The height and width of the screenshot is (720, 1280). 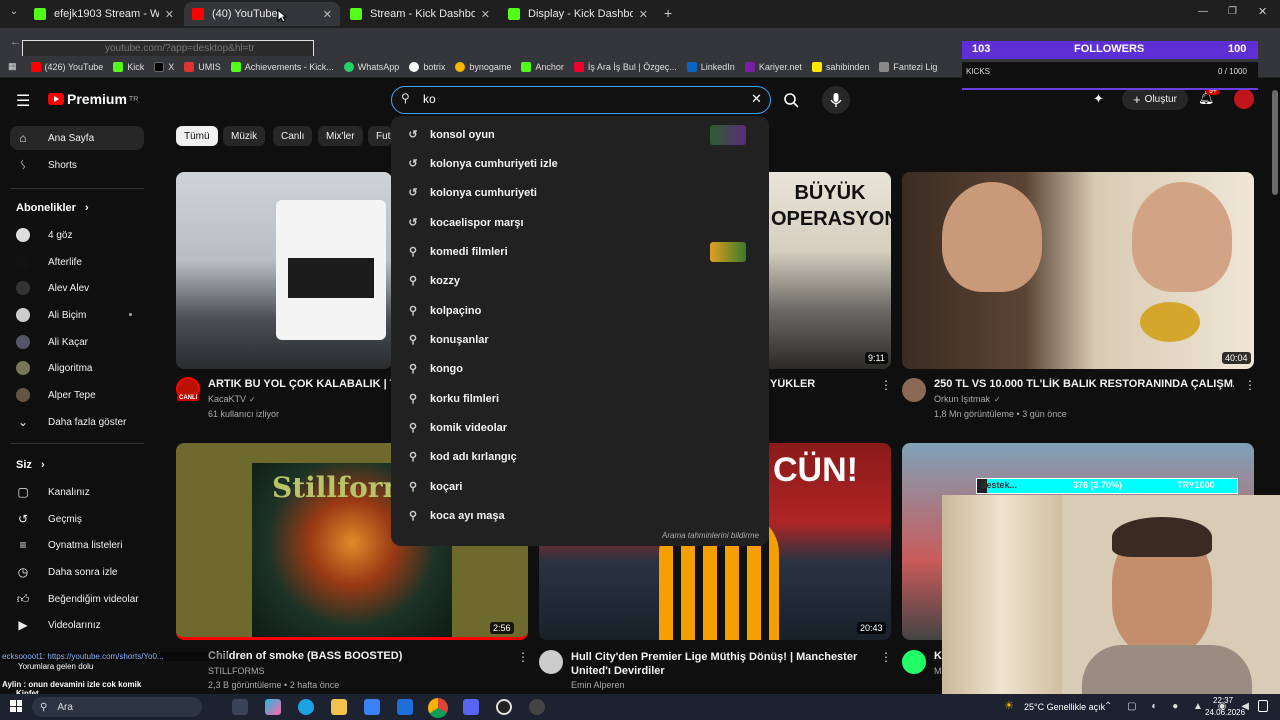 I want to click on suggestion-item: ⚲ komik videolar, so click(x=580, y=427).